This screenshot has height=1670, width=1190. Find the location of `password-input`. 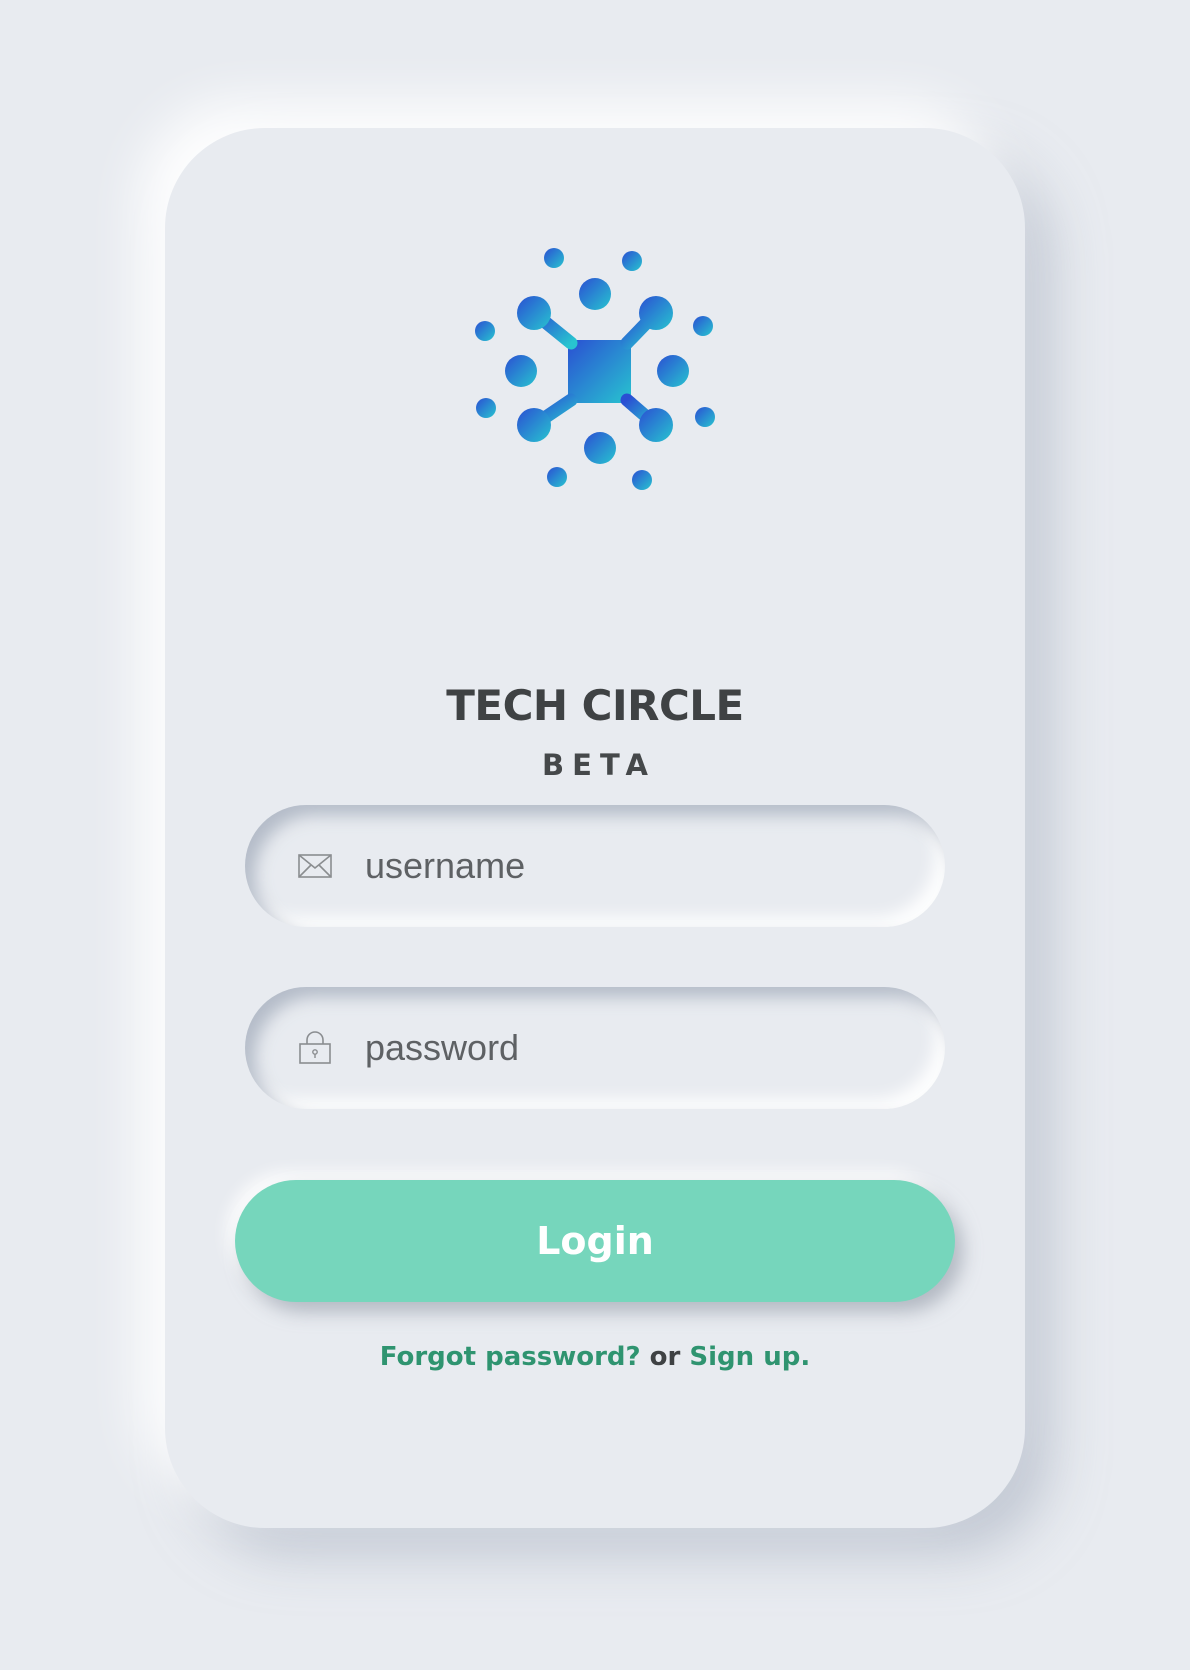

password-input is located at coordinates (635, 1048).